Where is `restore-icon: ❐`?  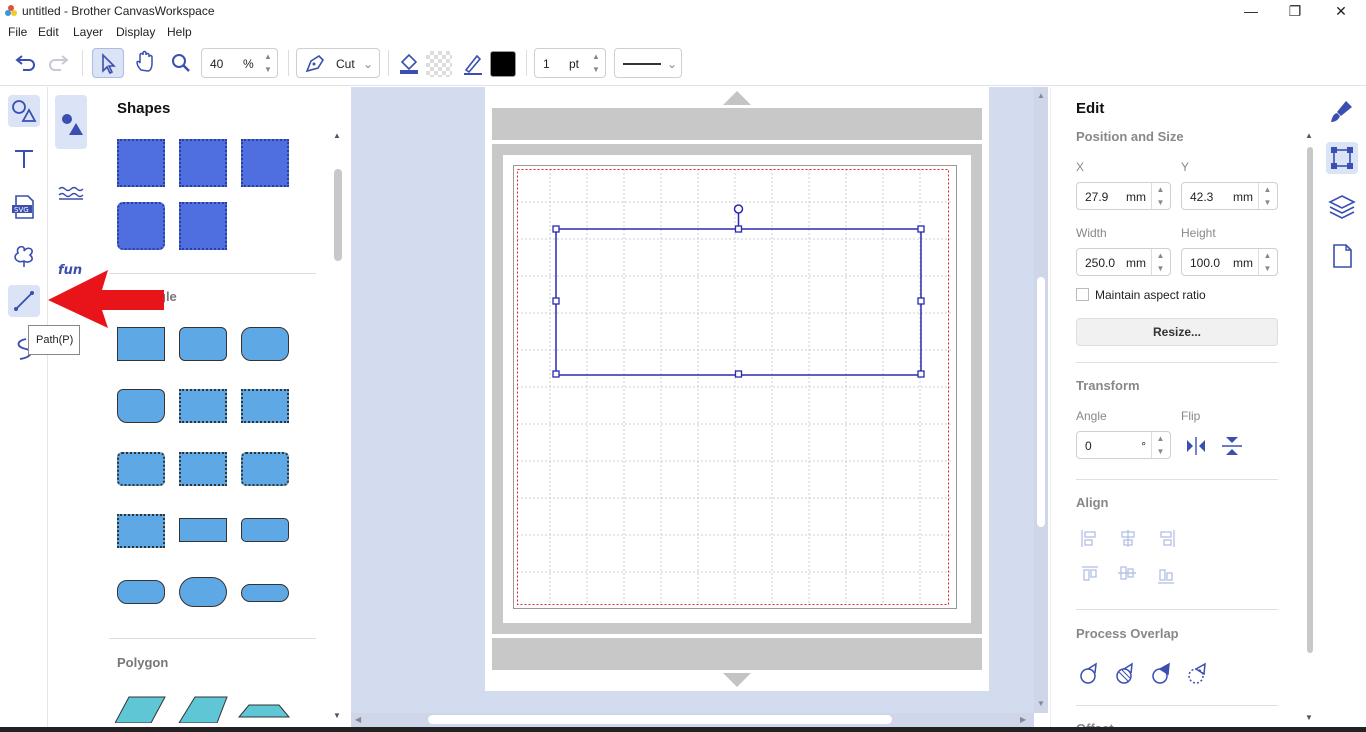
restore-icon: ❐ is located at coordinates (1295, 11).